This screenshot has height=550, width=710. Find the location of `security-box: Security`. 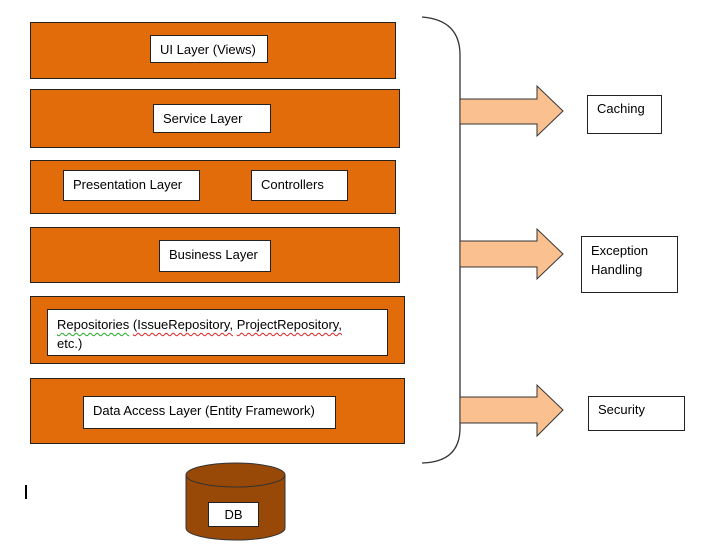

security-box: Security is located at coordinates (636, 413).